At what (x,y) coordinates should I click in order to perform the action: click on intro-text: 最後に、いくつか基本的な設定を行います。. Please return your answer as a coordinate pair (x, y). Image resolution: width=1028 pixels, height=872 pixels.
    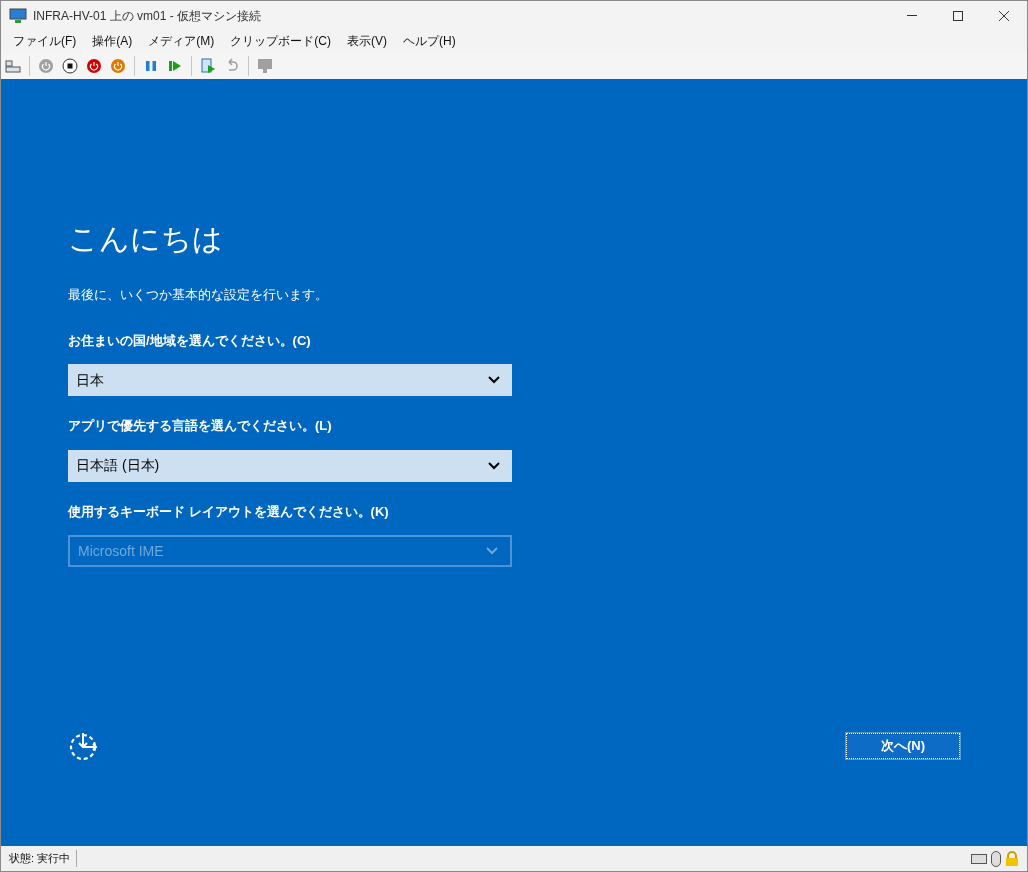
    Looking at the image, I should click on (198, 295).